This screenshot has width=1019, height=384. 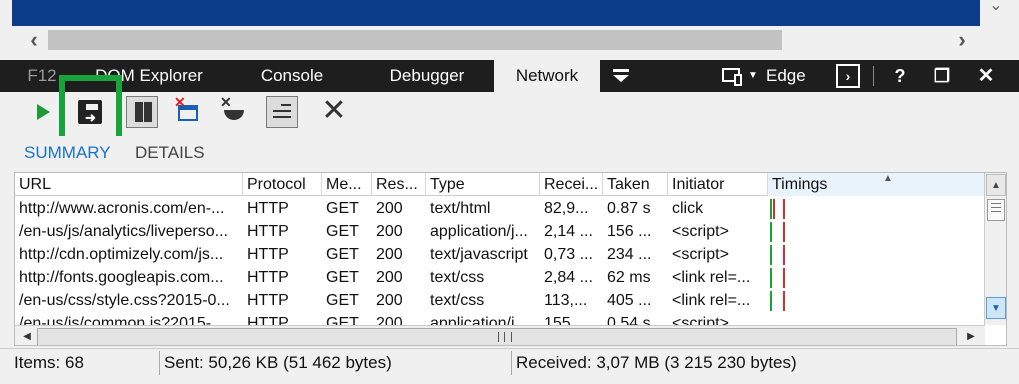 I want to click on page-horizontal-scrollbar: ‹ ›, so click(x=498, y=40).